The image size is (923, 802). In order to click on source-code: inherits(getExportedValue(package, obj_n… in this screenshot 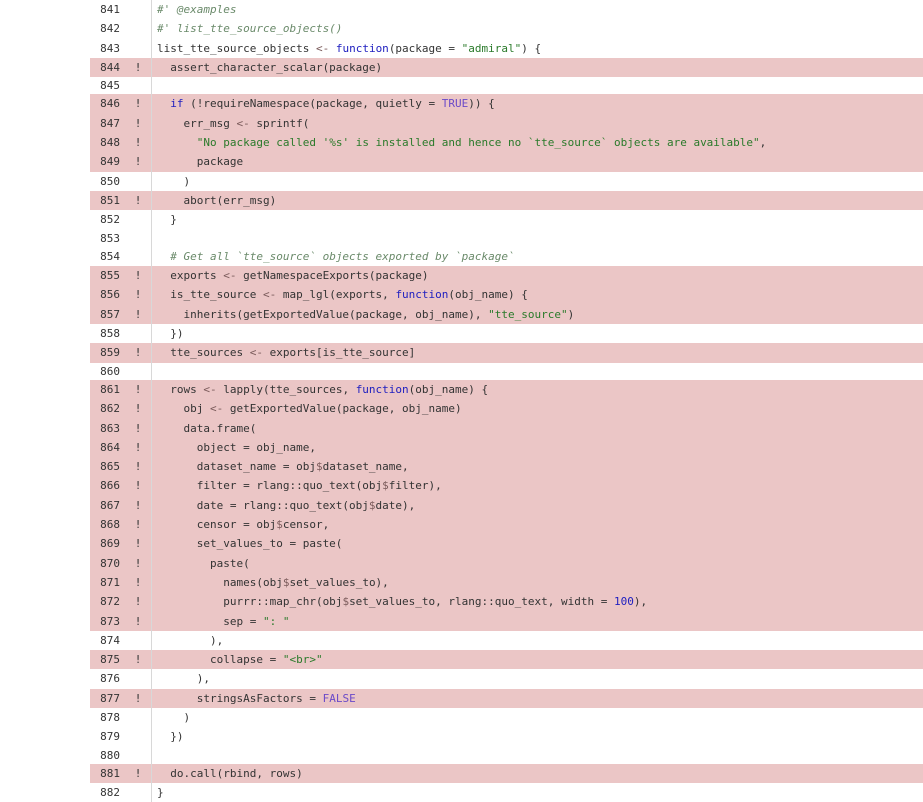, I will do `click(537, 314)`.